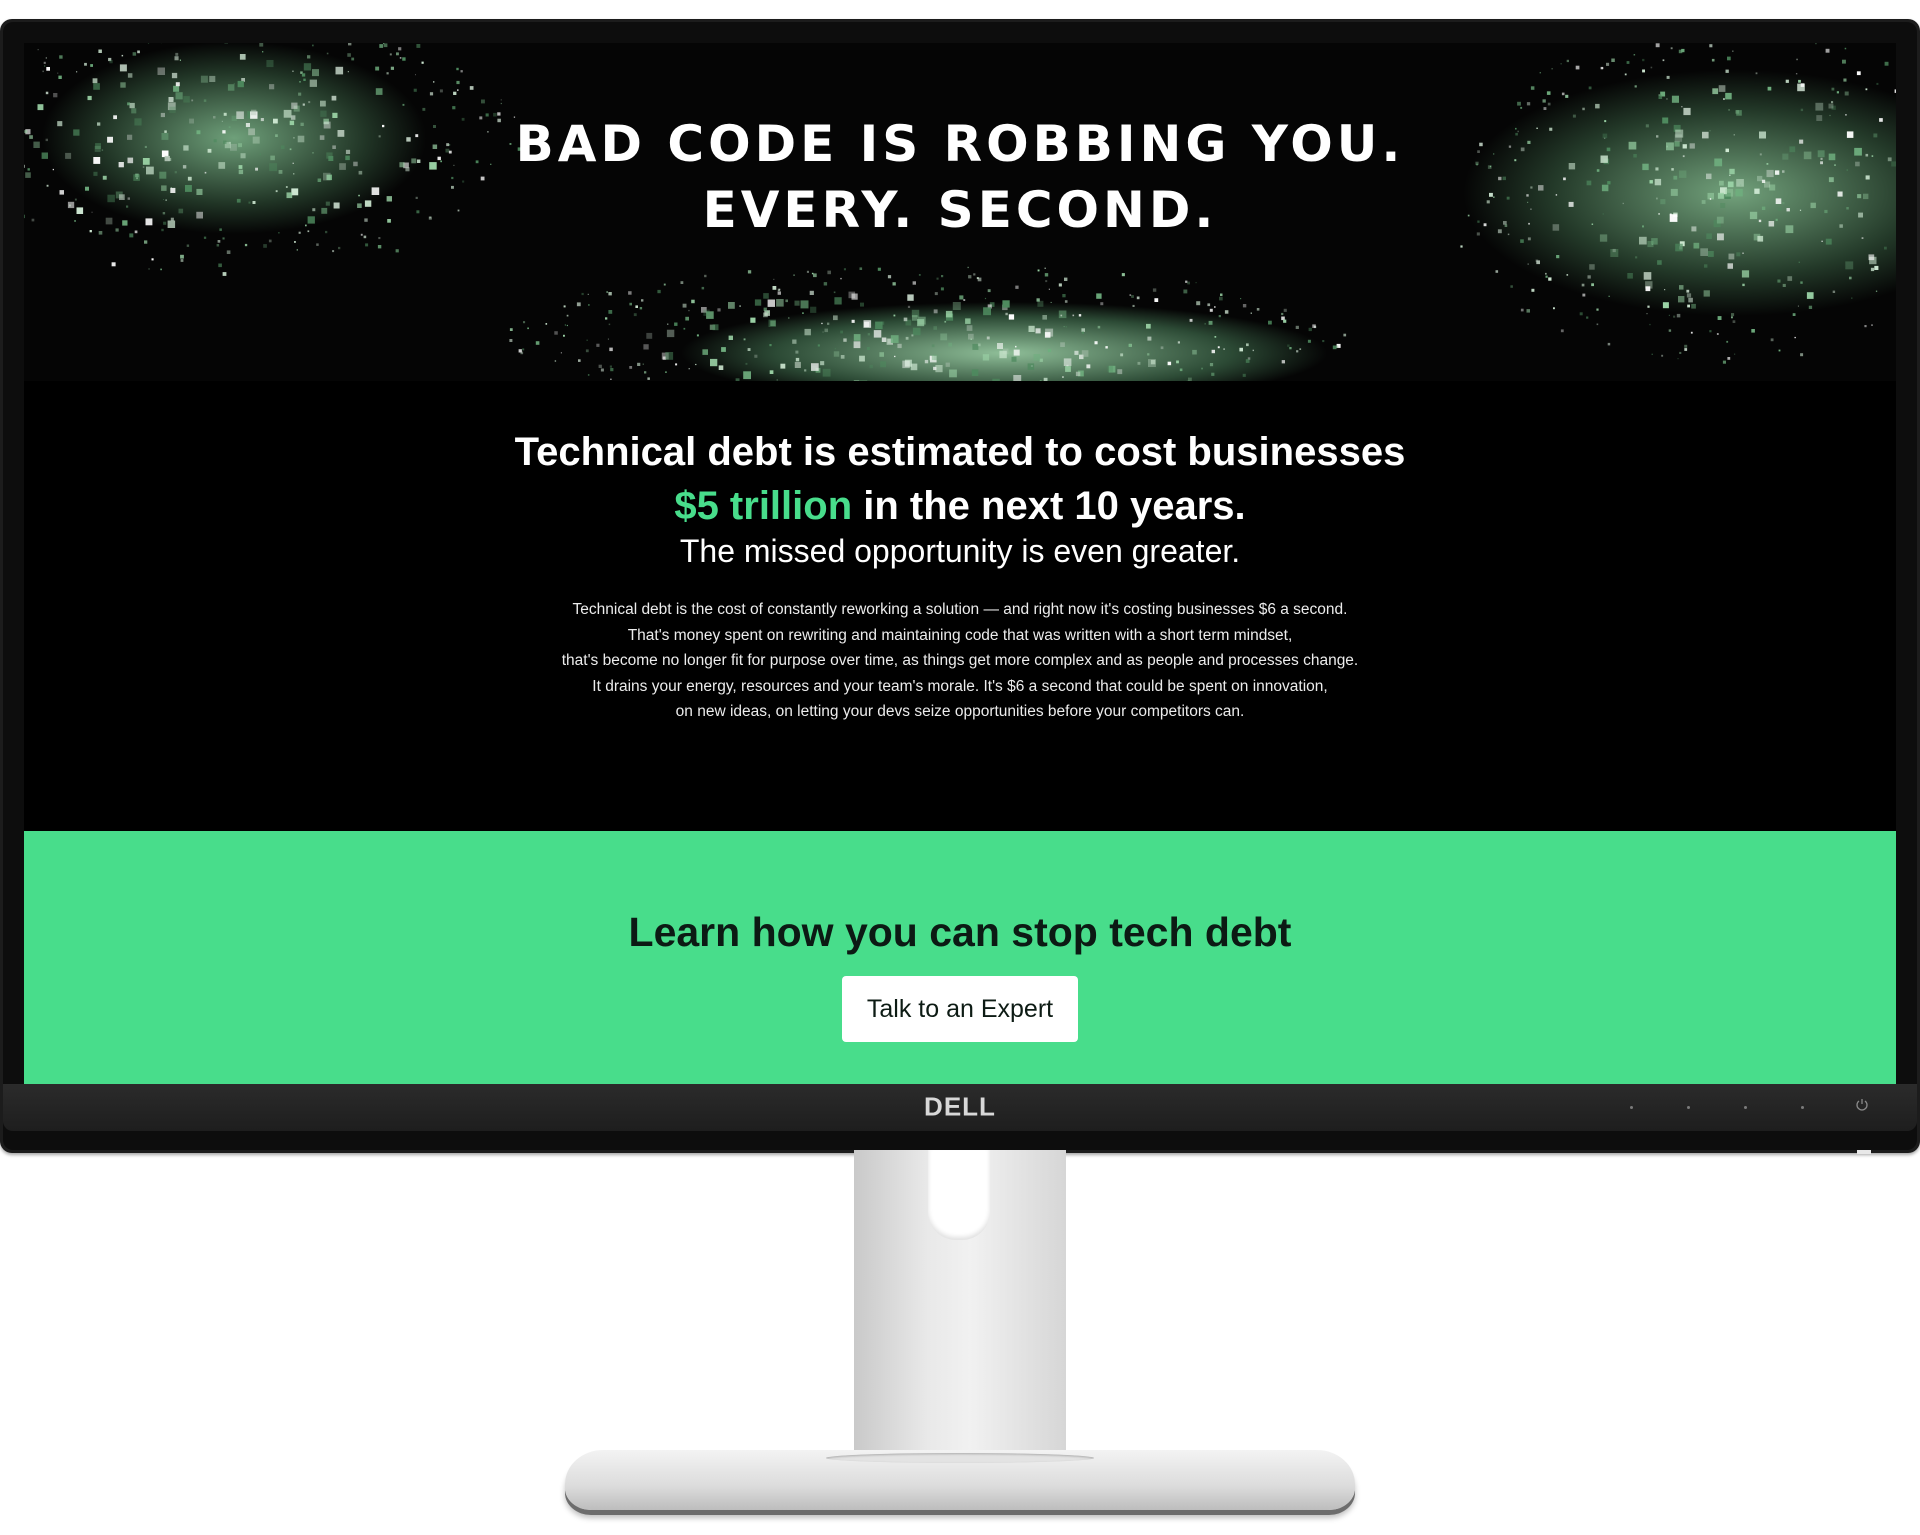 The image size is (1920, 1535). I want to click on hero-title-line-2: EVERY. SECOND., so click(960, 210).